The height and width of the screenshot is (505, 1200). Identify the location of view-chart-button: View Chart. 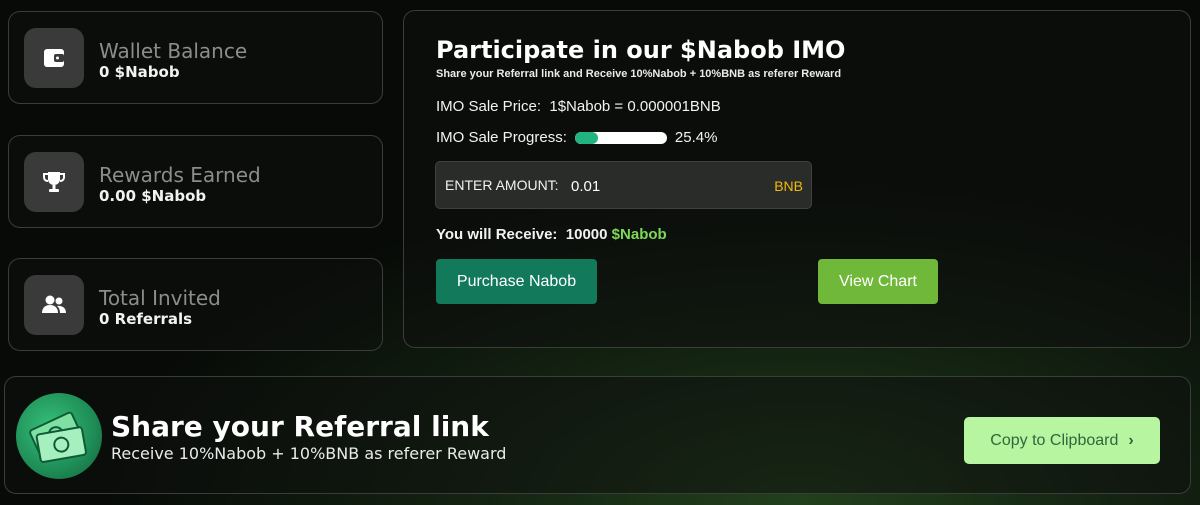
(878, 281).